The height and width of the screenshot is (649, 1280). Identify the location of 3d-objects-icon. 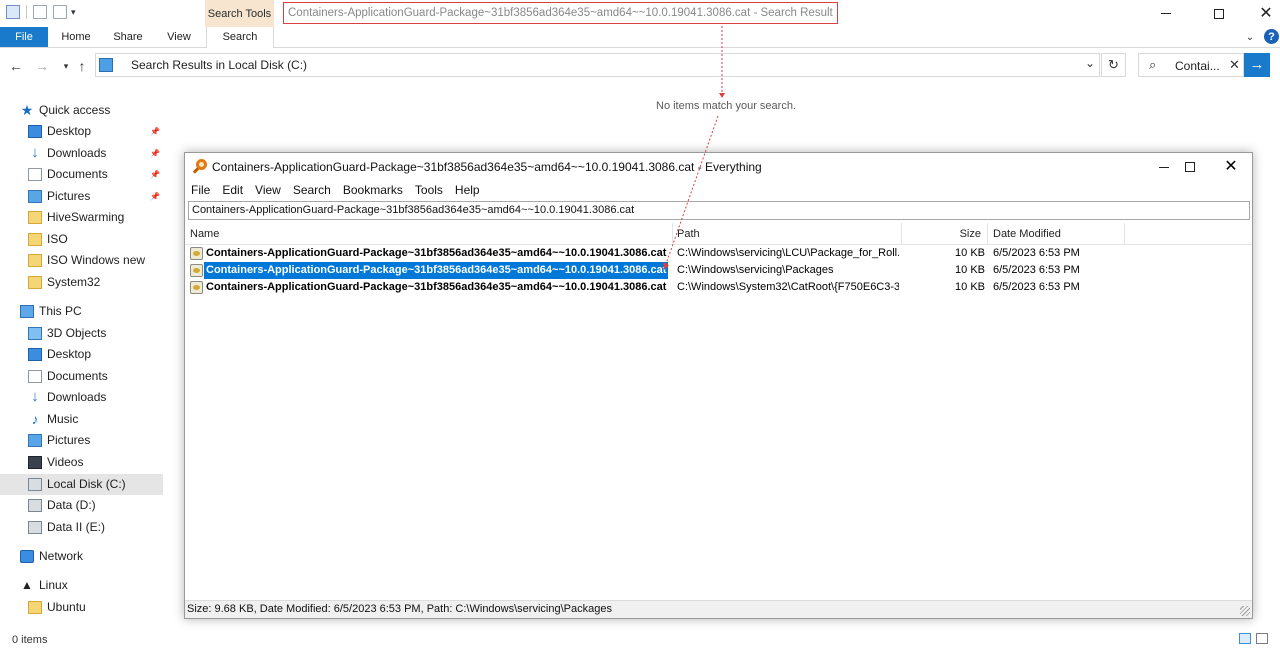
(35, 333).